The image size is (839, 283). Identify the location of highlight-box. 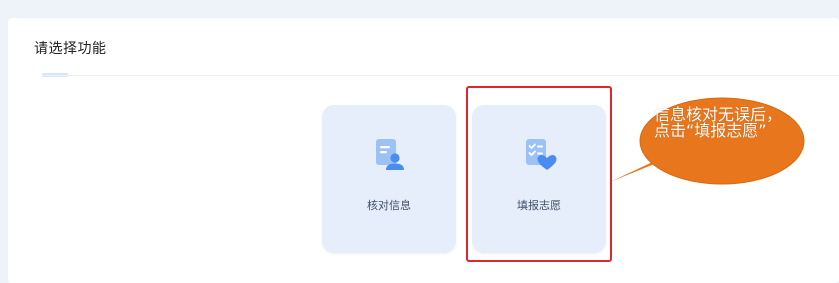
(539, 174).